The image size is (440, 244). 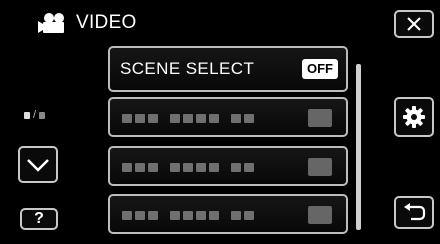 I want to click on back-button, so click(x=414, y=212).